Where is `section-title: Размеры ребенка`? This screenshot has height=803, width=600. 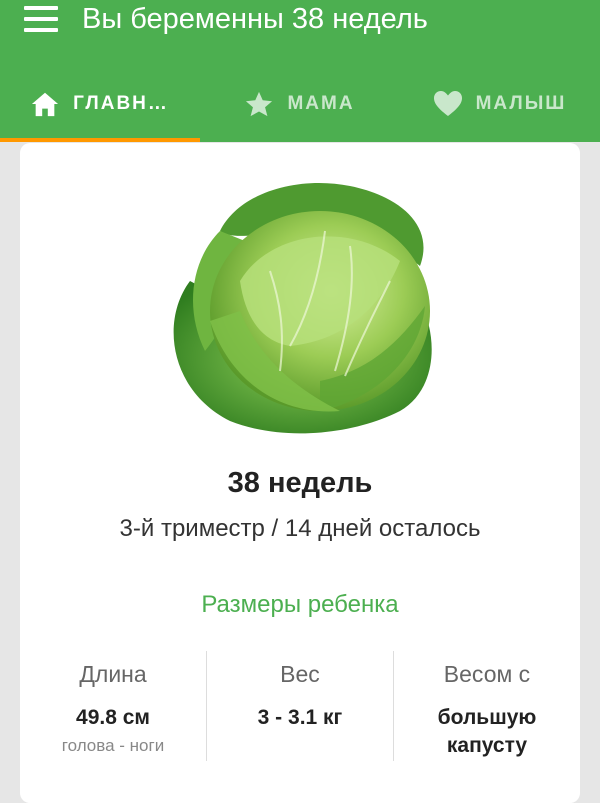
section-title: Размеры ребенка is located at coordinates (300, 604).